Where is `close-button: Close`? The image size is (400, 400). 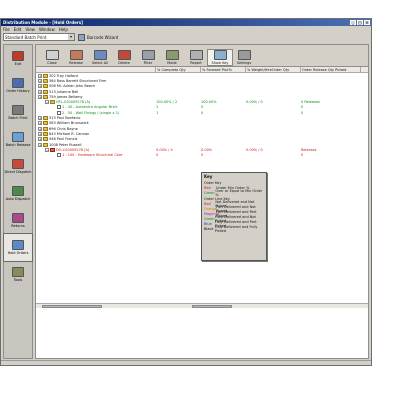 close-button: Close is located at coordinates (52, 57).